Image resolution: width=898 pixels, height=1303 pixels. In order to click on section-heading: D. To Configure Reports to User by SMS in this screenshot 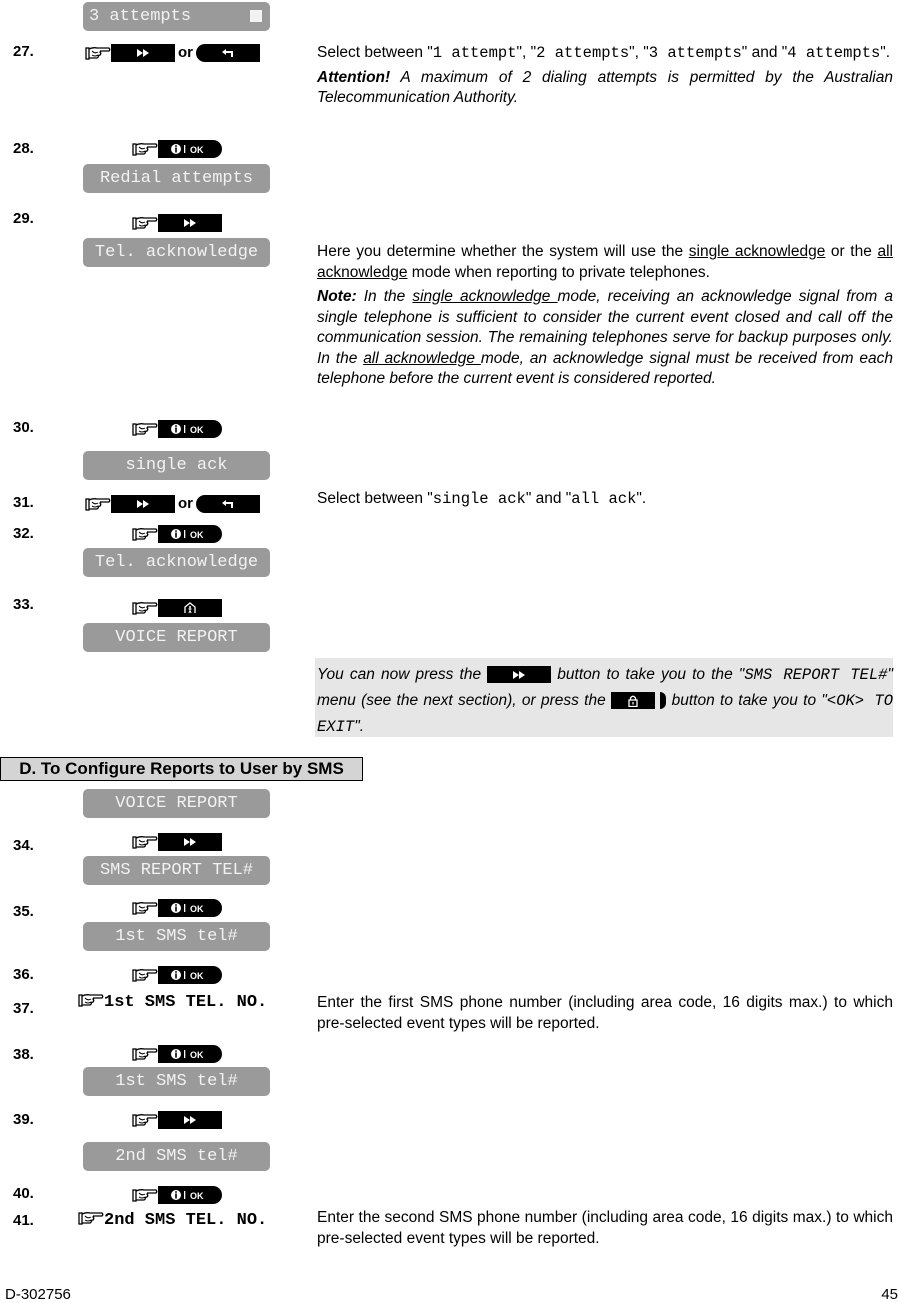, I will do `click(181, 769)`.